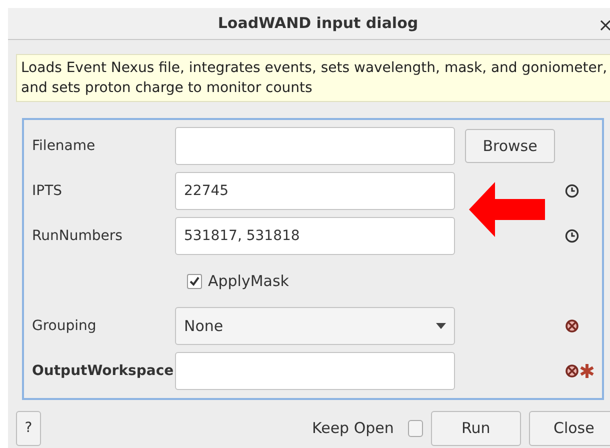 This screenshot has height=448, width=610. I want to click on field-label: RunNumbers, so click(78, 236).